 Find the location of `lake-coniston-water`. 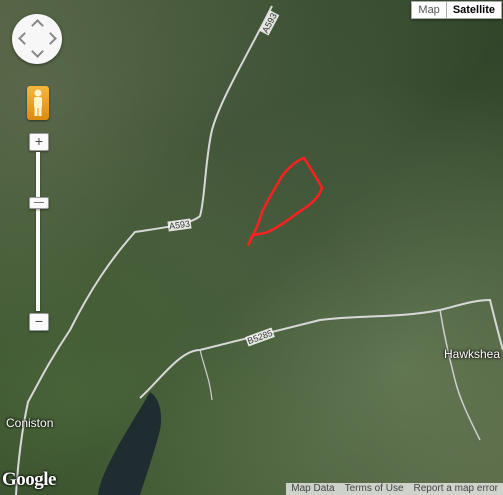

lake-coniston-water is located at coordinates (130, 443).